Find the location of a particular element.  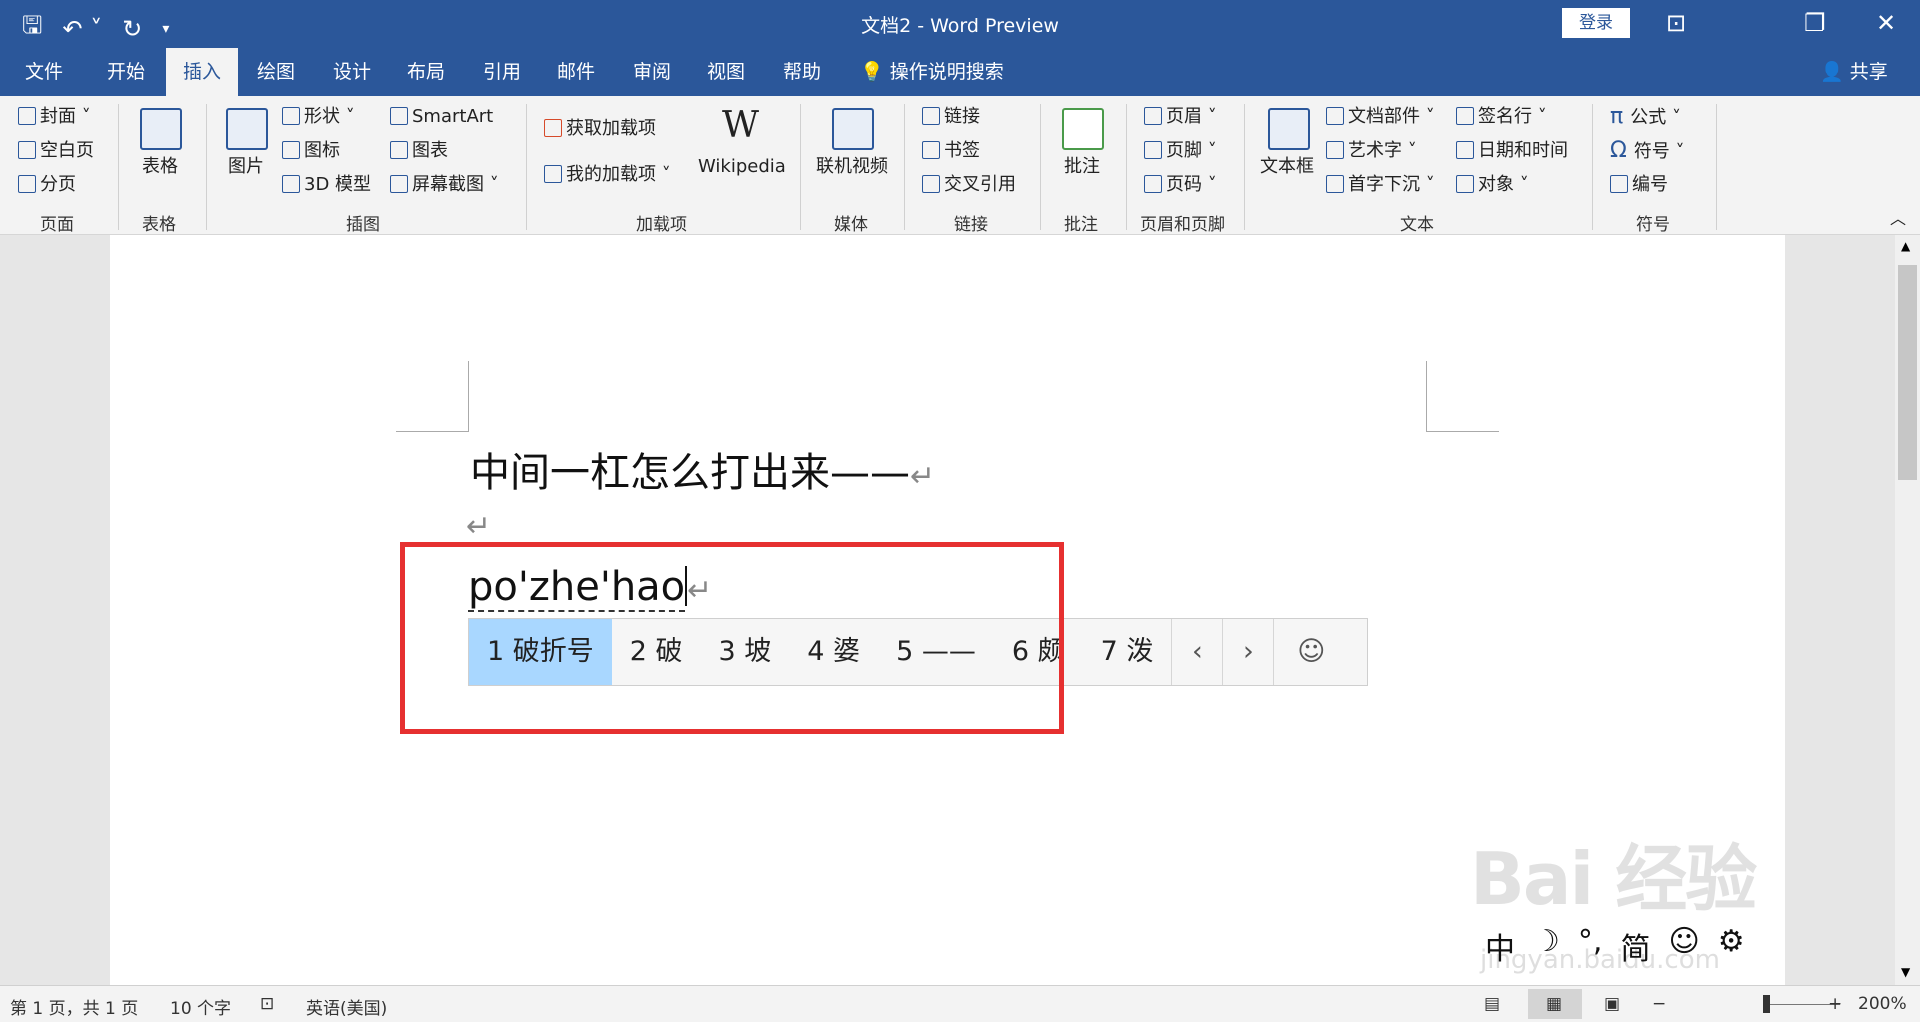

login-button: 登录 is located at coordinates (1596, 23).